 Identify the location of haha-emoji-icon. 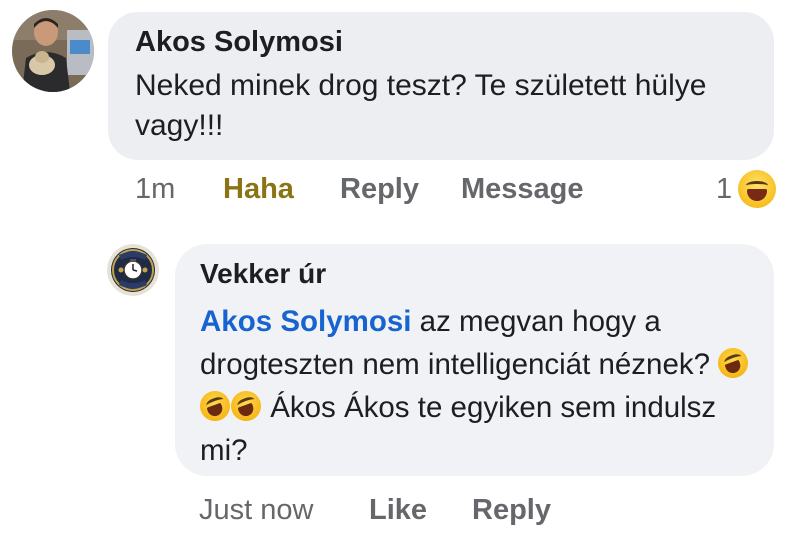
(757, 189).